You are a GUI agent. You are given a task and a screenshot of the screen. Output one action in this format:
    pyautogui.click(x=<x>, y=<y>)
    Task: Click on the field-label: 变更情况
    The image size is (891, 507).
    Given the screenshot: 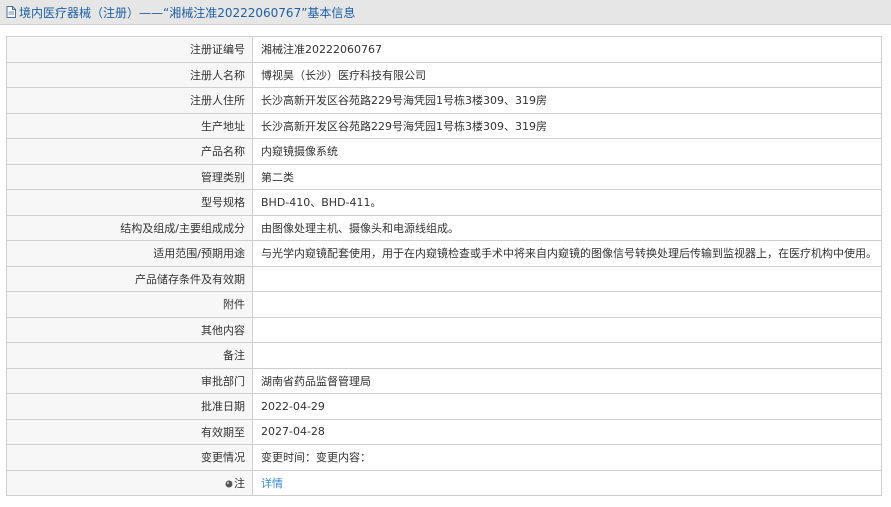 What is the action you would take?
    pyautogui.click(x=129, y=457)
    